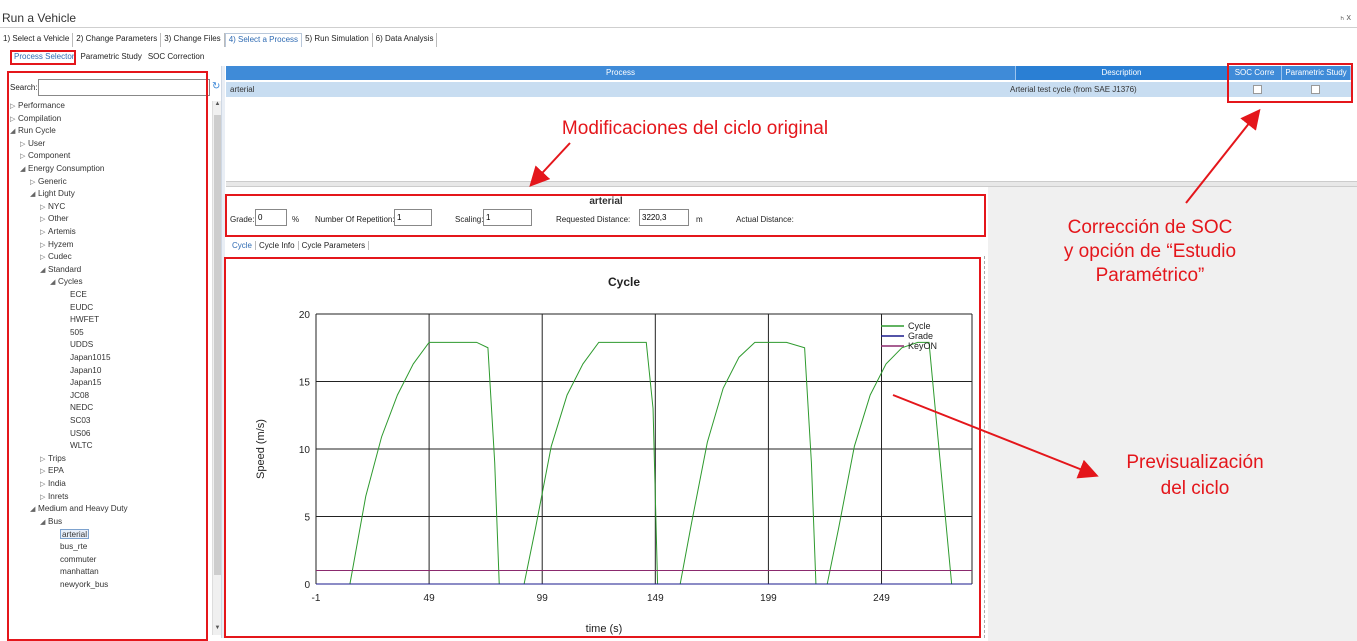 The height and width of the screenshot is (641, 1357). Describe the element at coordinates (1223, 156) in the screenshot. I see `arrow-to-soc` at that location.